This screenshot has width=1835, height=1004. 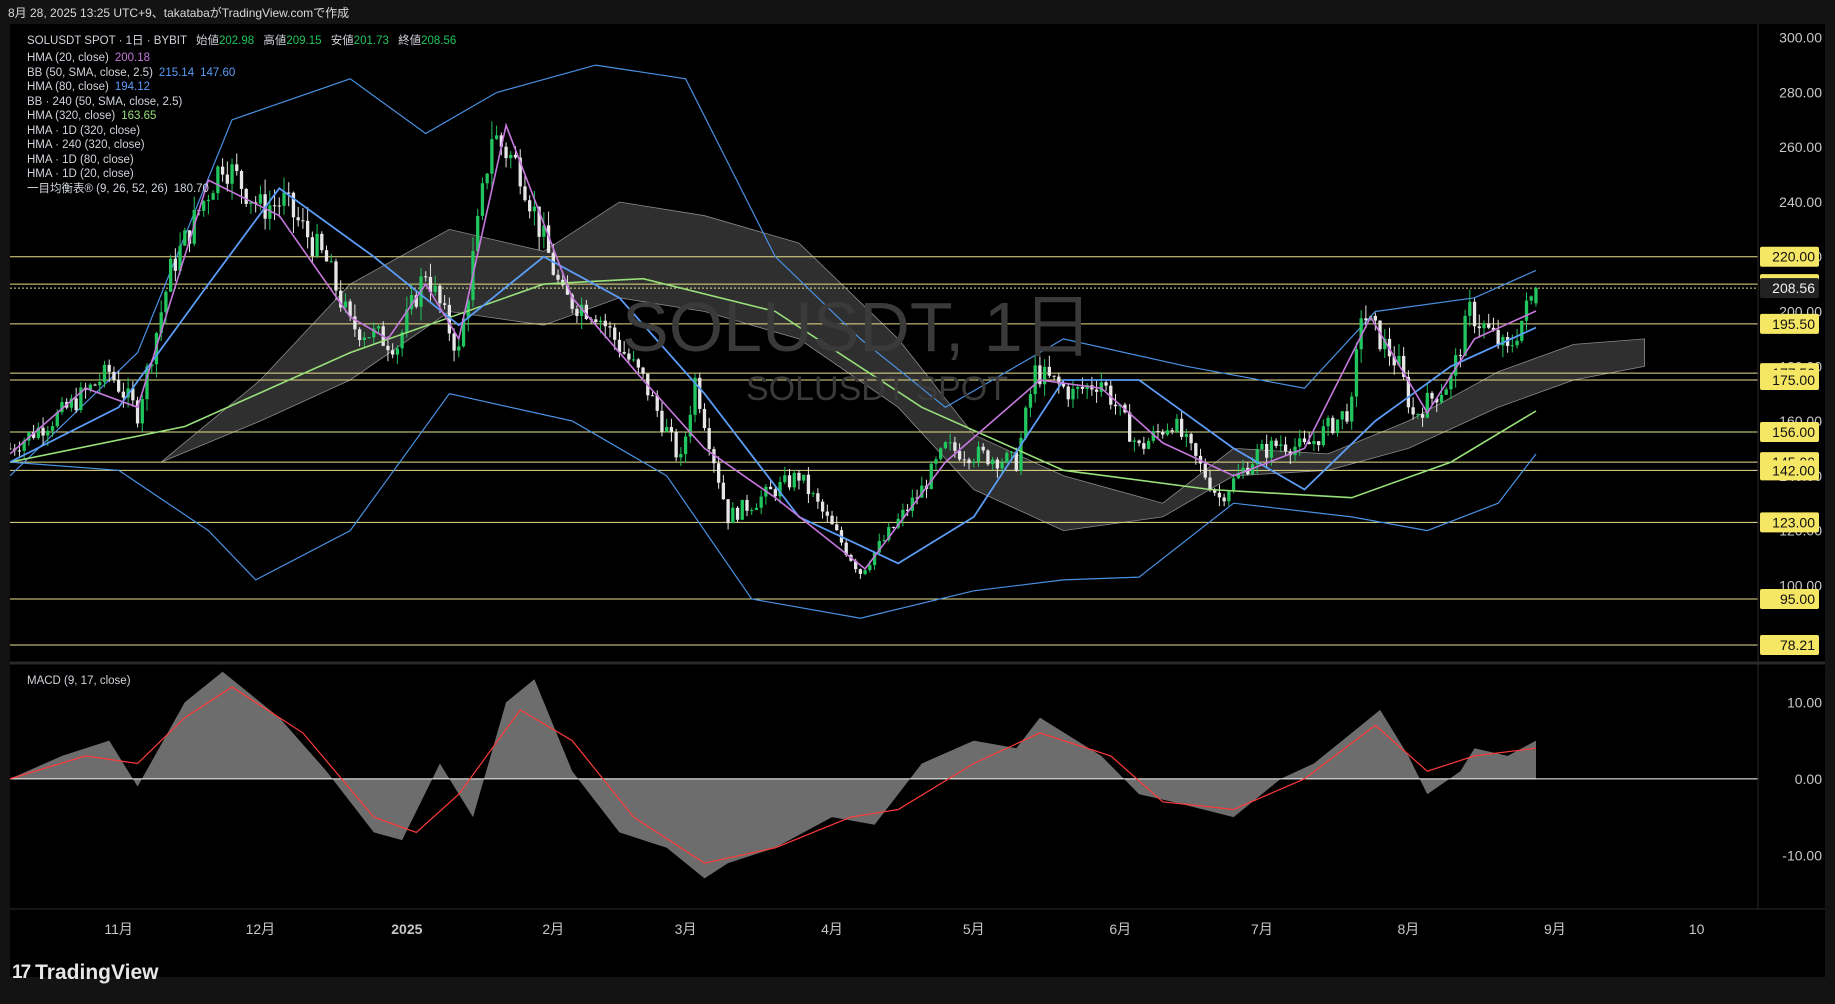 I want to click on level-badge-label: 78.21, so click(x=1797, y=645).